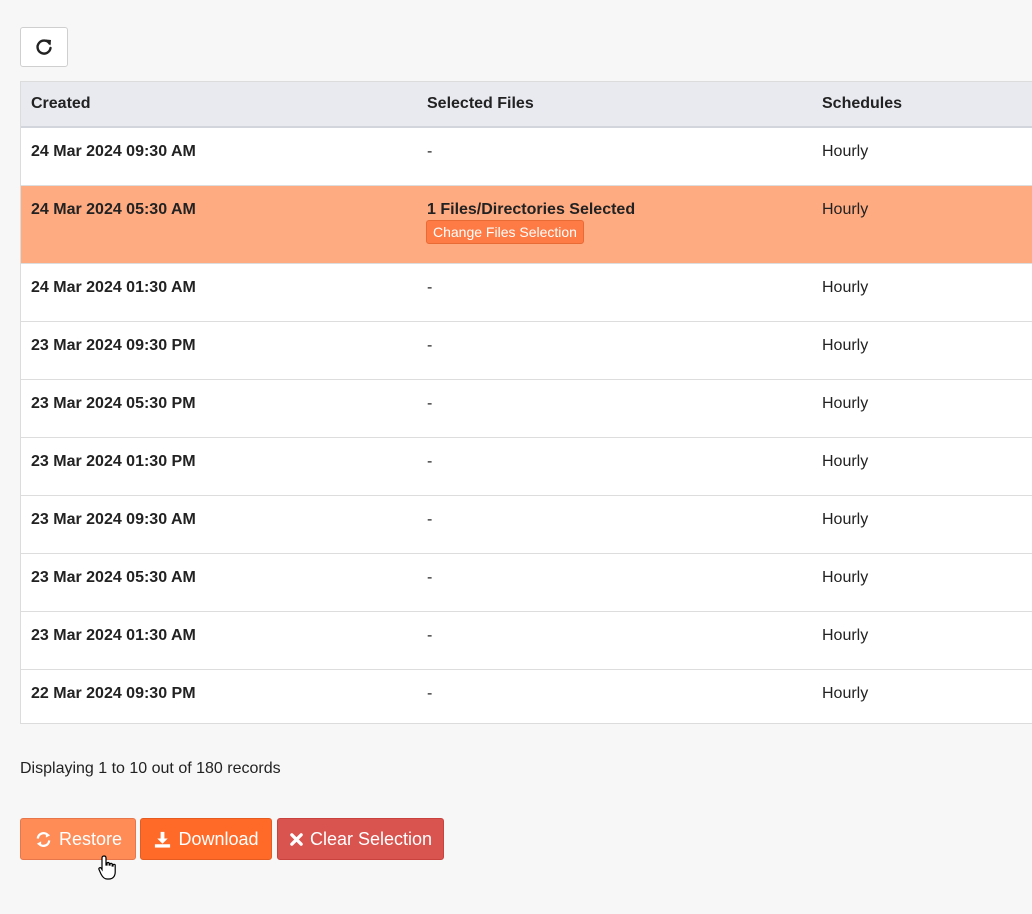  What do you see at coordinates (526, 641) in the screenshot?
I see `table-row: 23 Mar 2024 01:30 AM - Hourly` at bounding box center [526, 641].